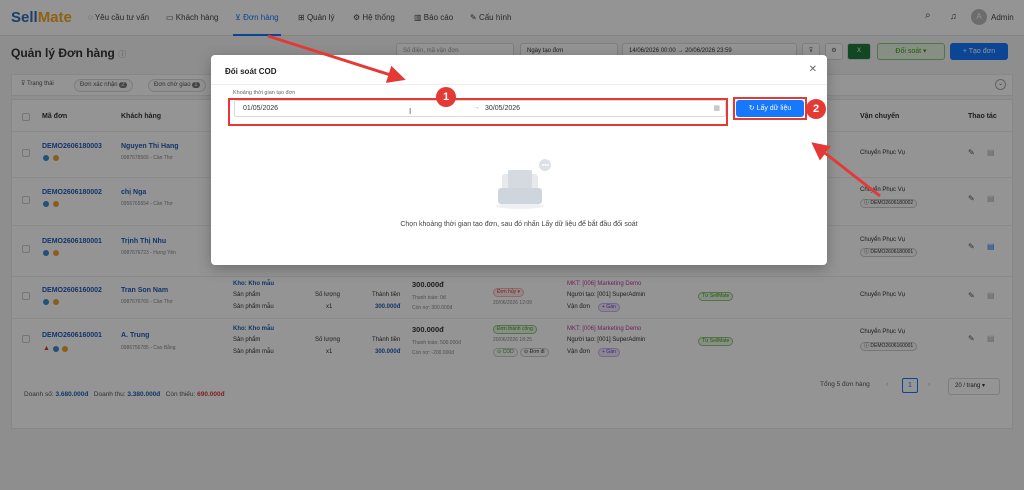 This screenshot has width=1024, height=490. Describe the element at coordinates (336, 58) in the screenshot. I see `arrow-to-modal` at that location.